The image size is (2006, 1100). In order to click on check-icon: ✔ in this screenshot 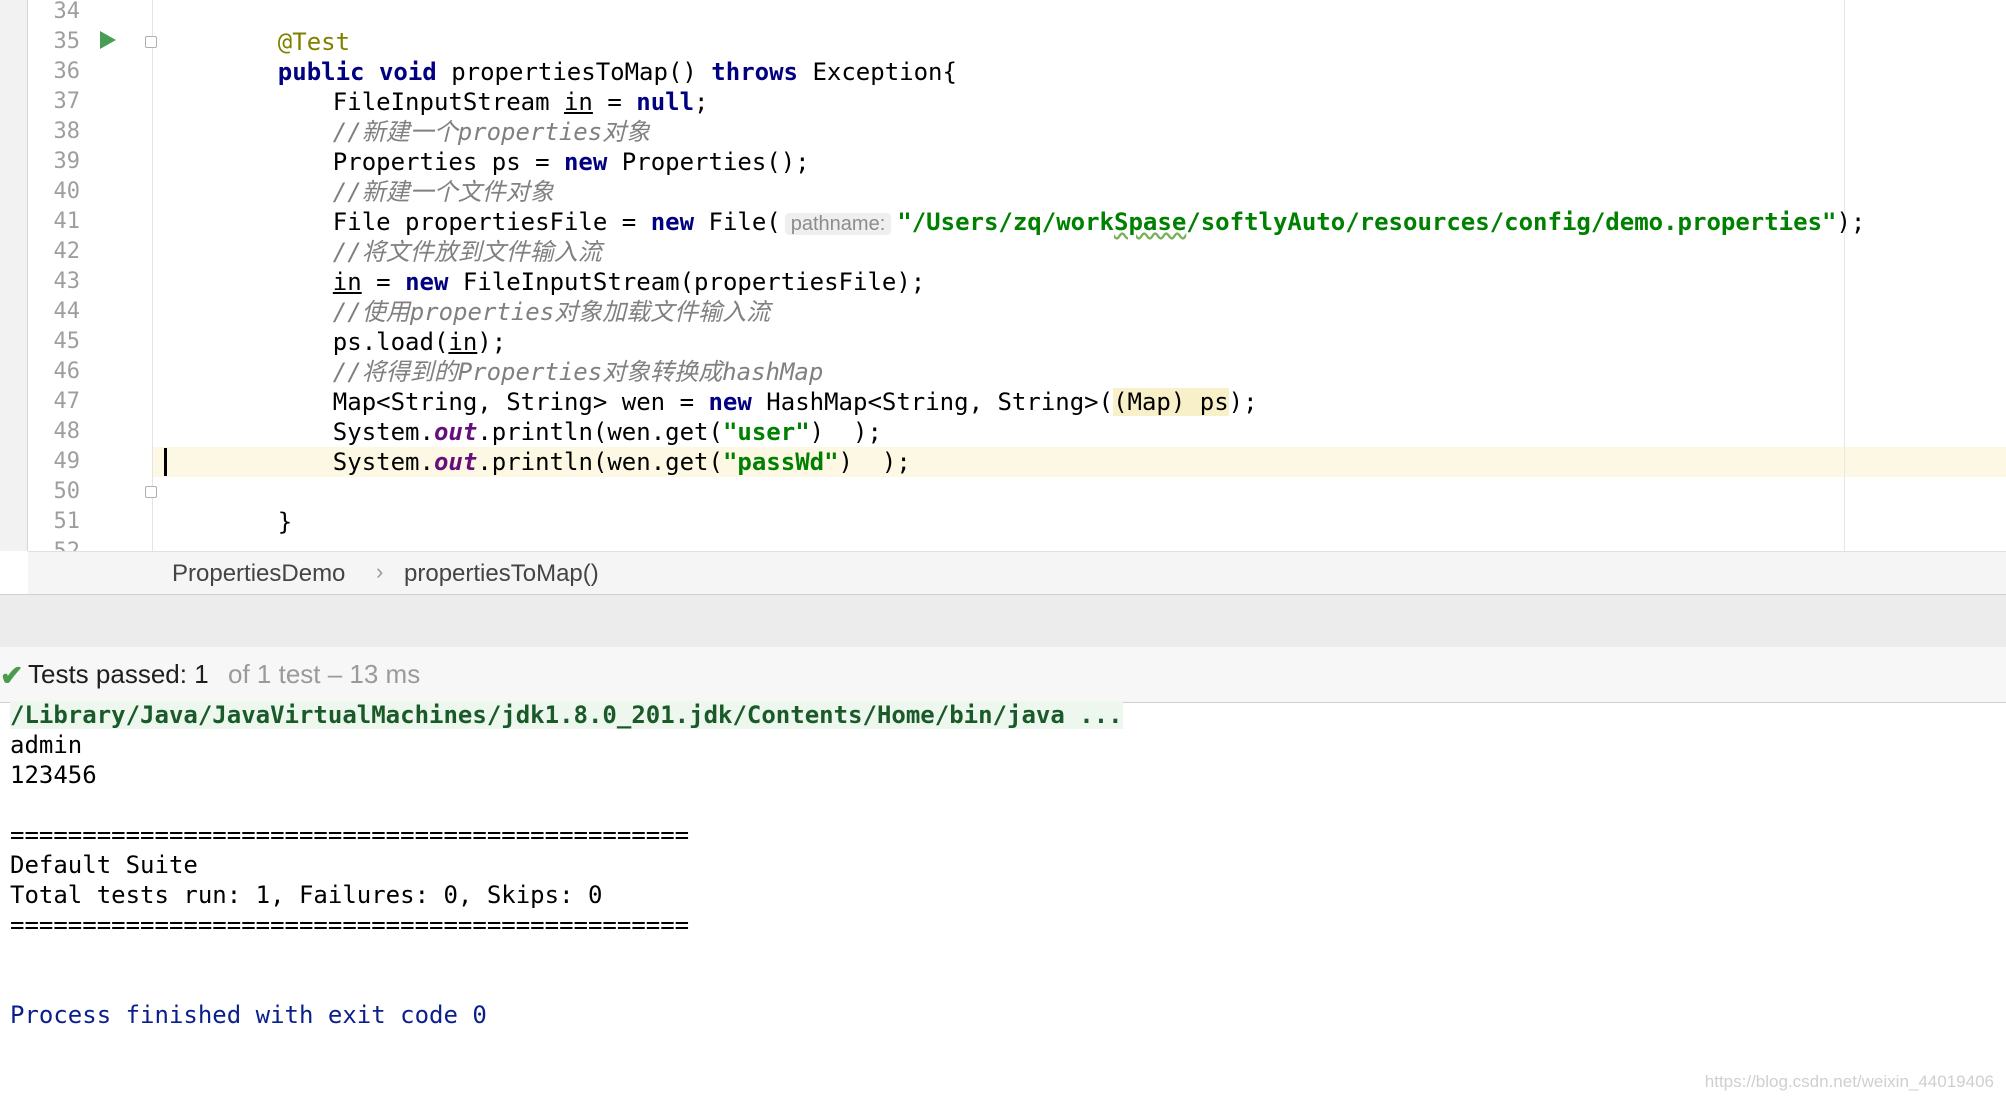, I will do `click(12, 675)`.